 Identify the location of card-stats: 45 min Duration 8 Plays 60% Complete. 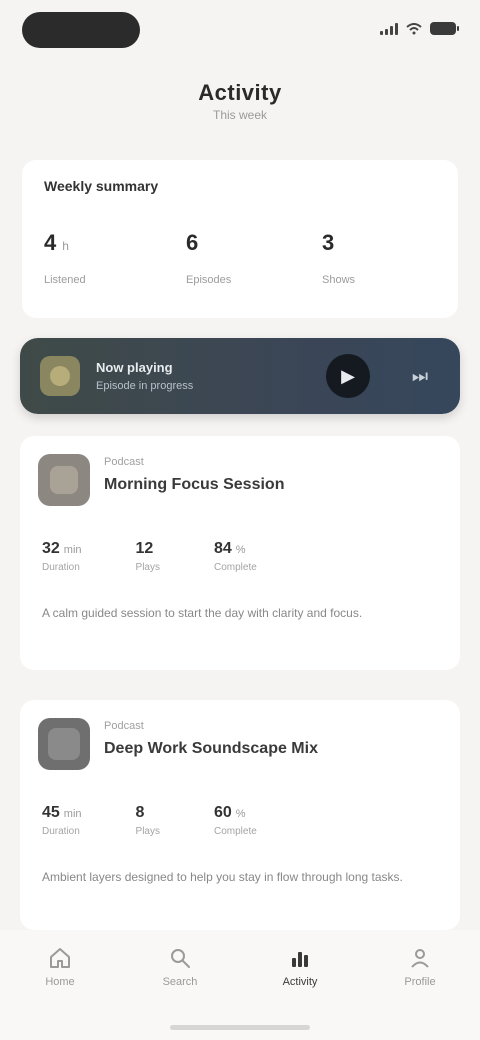
(240, 820).